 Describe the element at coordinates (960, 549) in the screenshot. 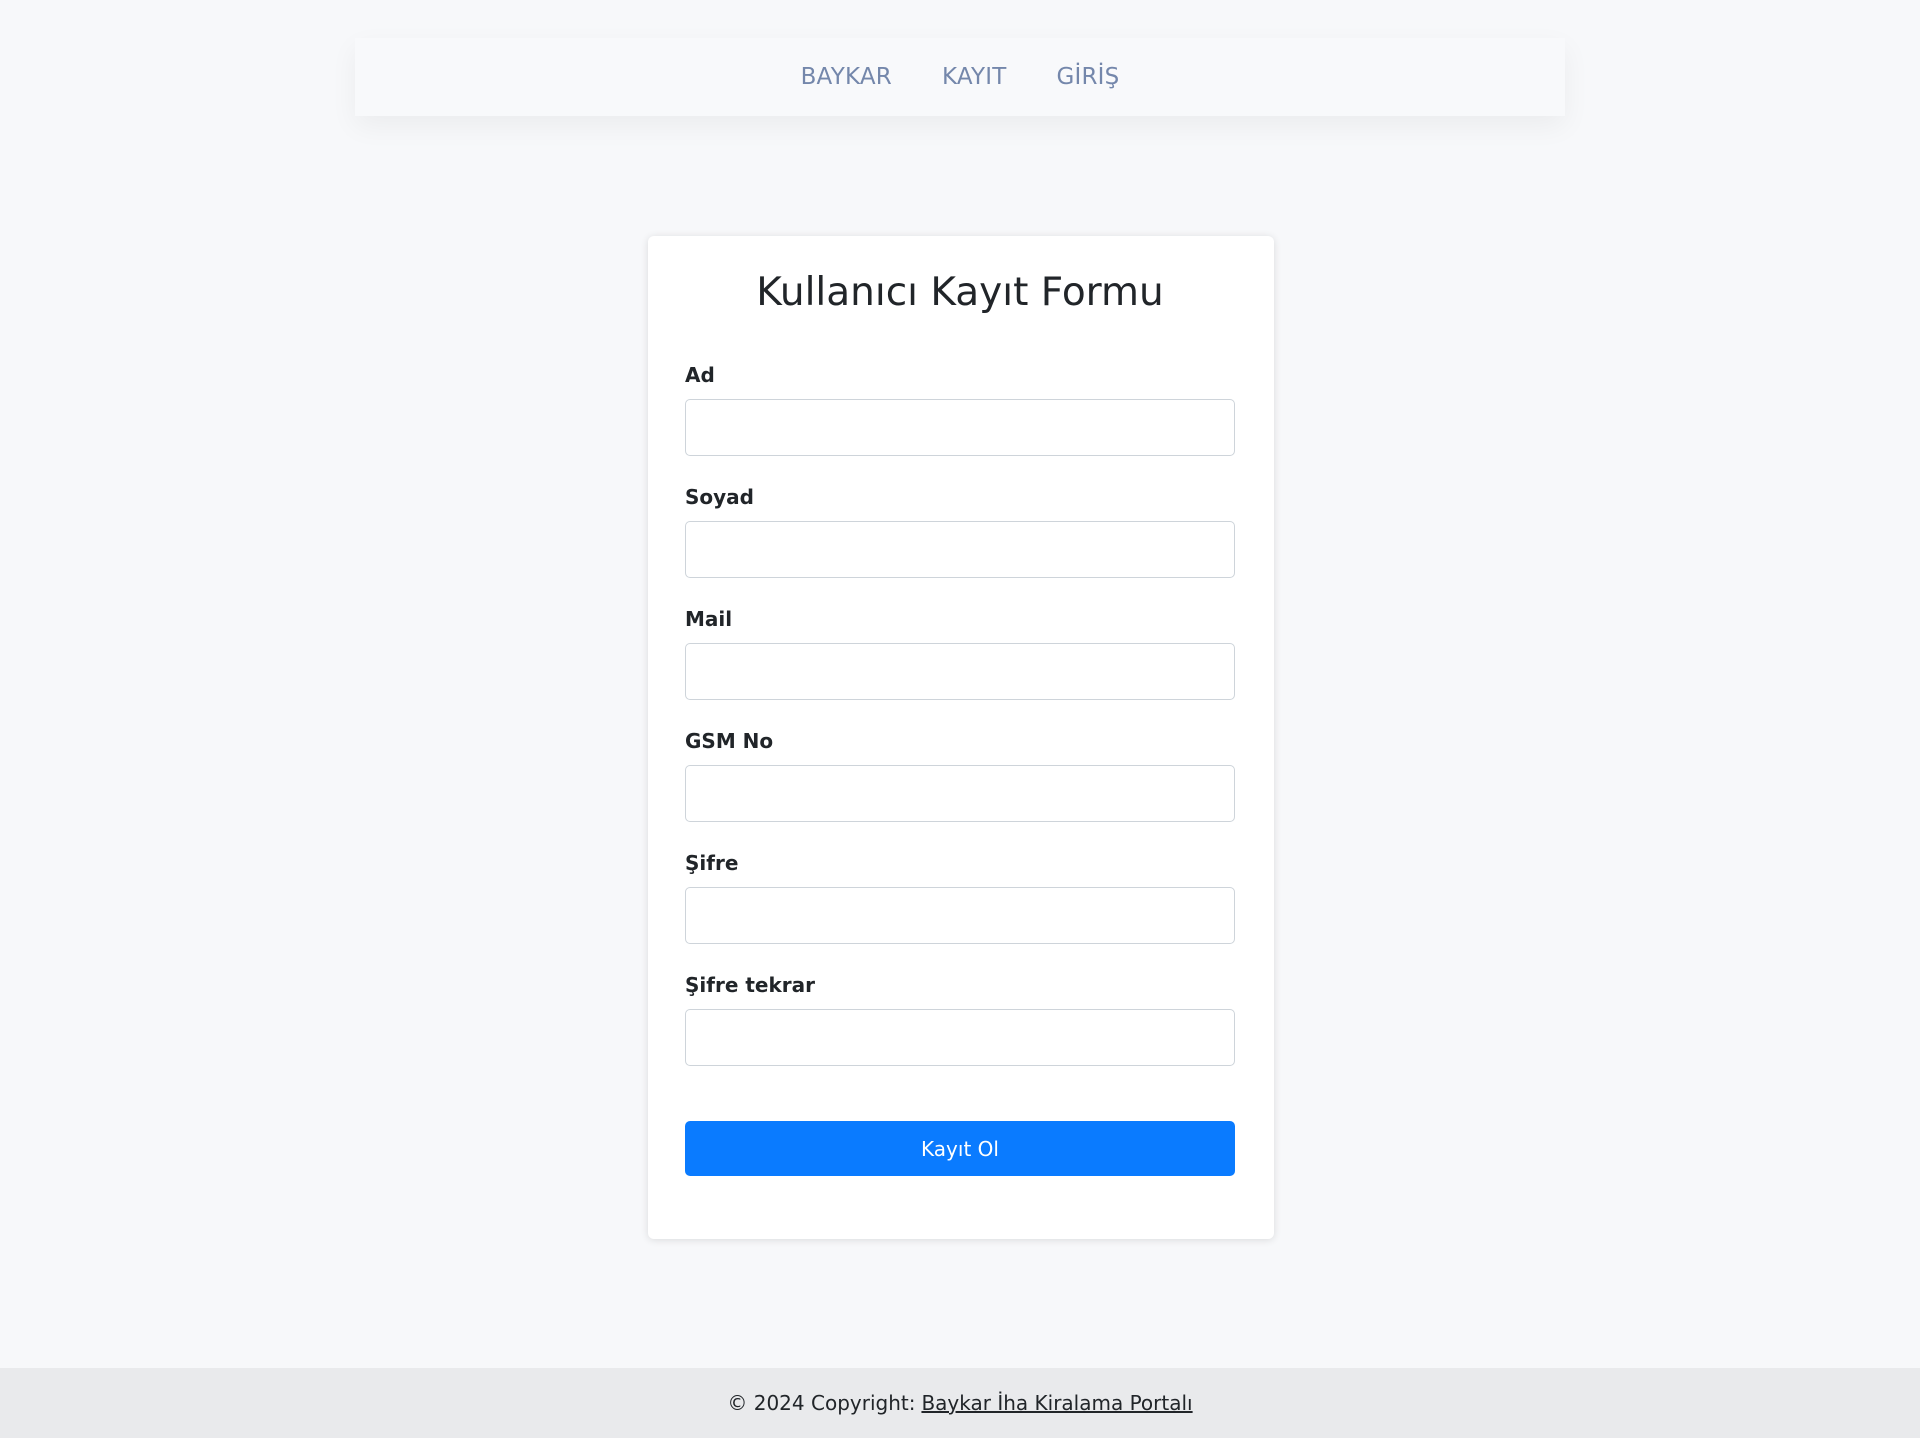

I see `last-name-input` at that location.